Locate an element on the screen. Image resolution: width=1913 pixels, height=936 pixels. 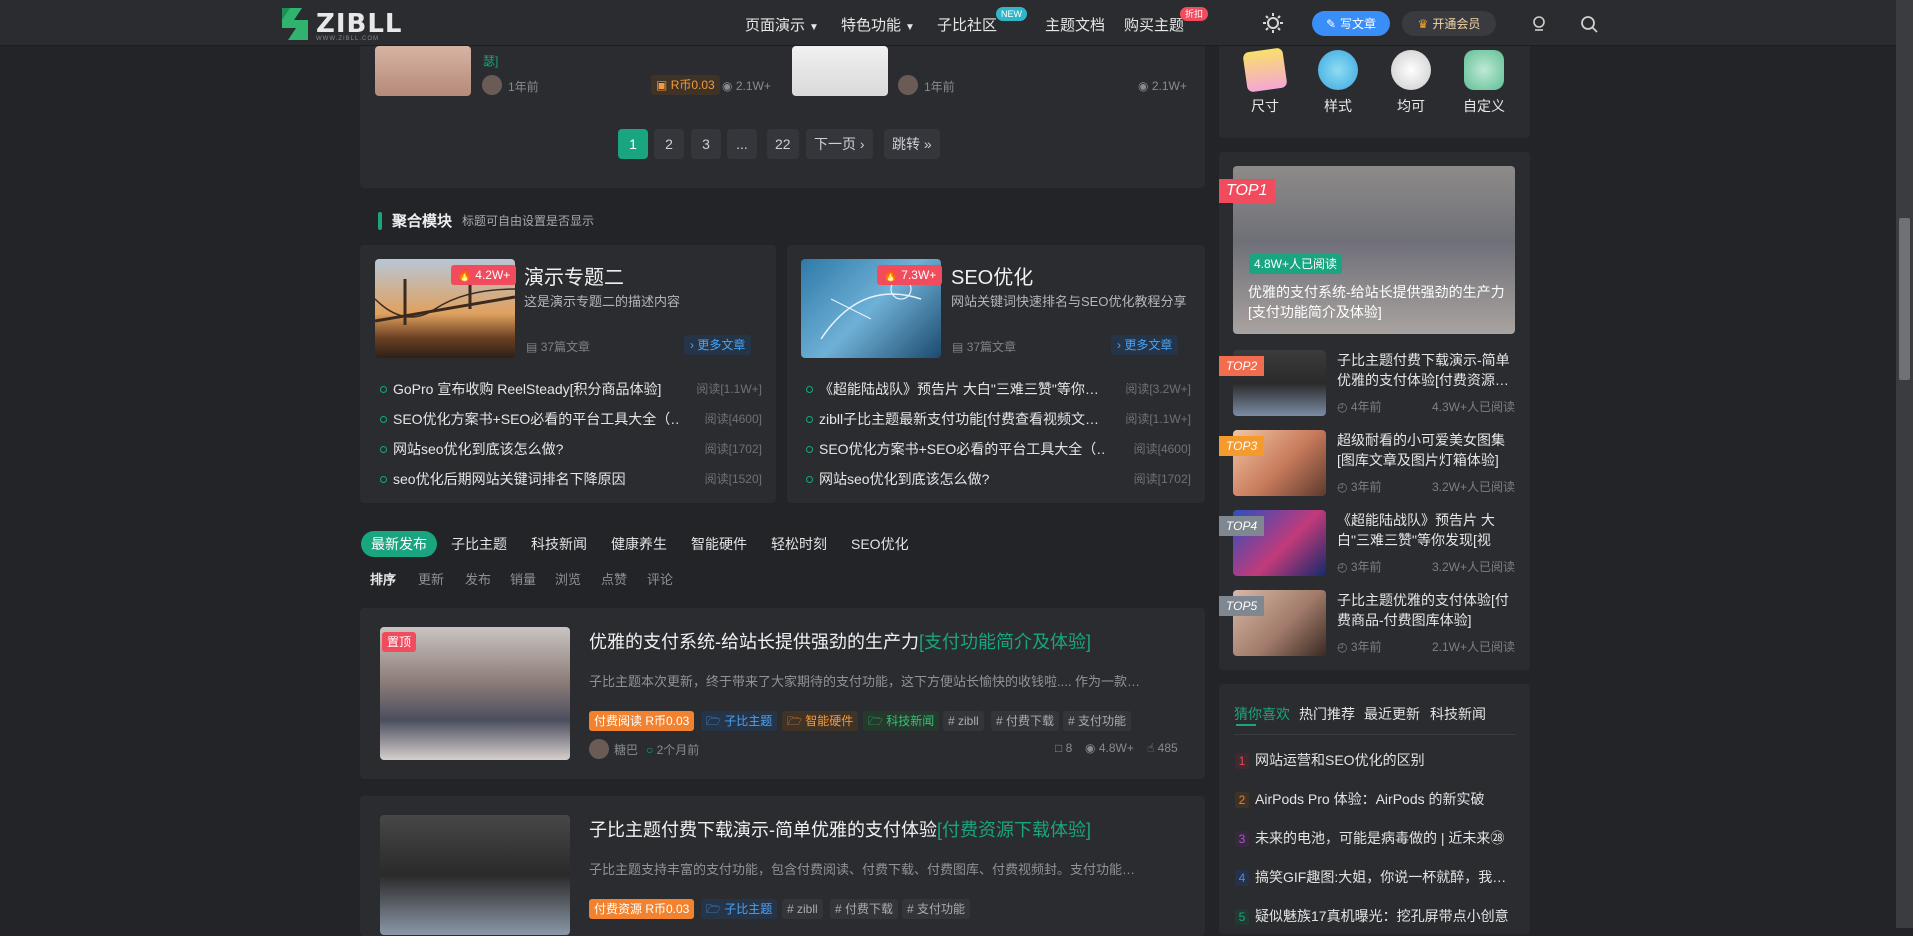
topic-link: GoPro 宣布收购 ReelSteady[积分商品体验] is located at coordinates (530, 389).